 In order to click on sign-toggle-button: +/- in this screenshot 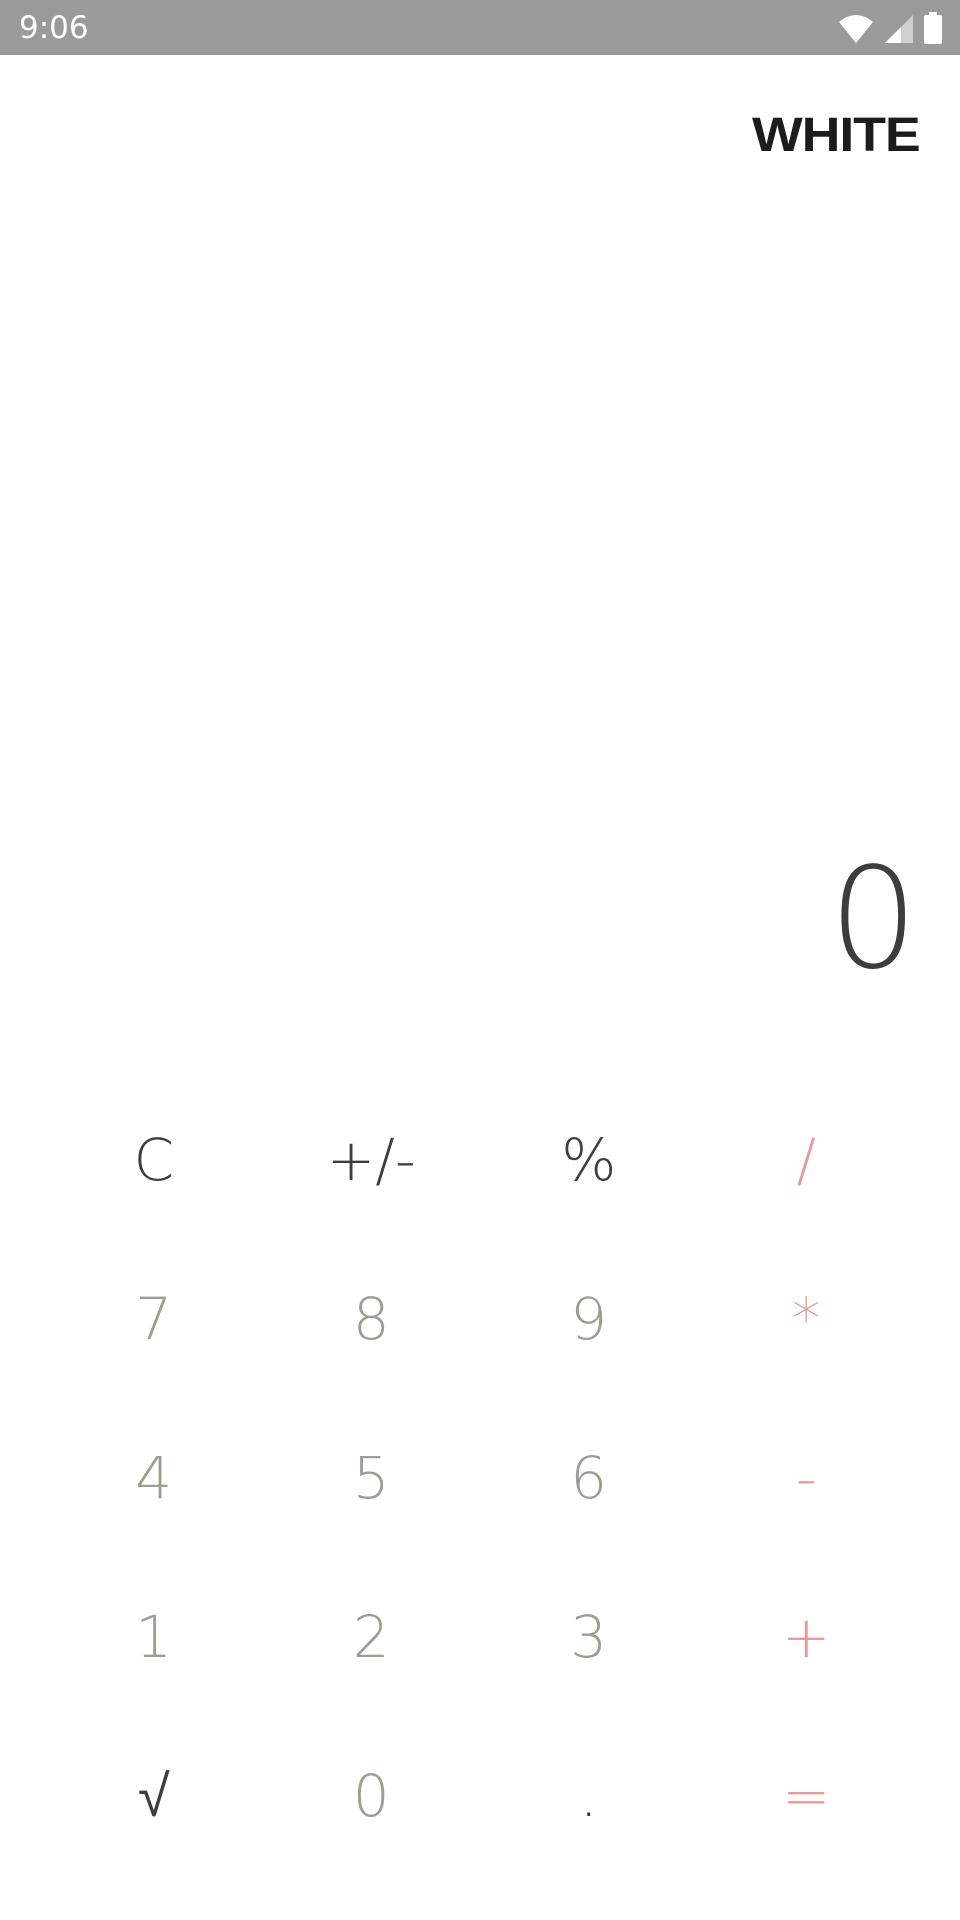, I will do `click(372, 1159)`.